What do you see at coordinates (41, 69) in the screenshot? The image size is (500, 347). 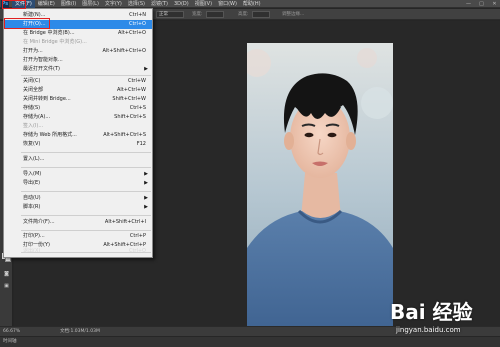 I see `menu-item-label: 最近打开文件(T)` at bounding box center [41, 69].